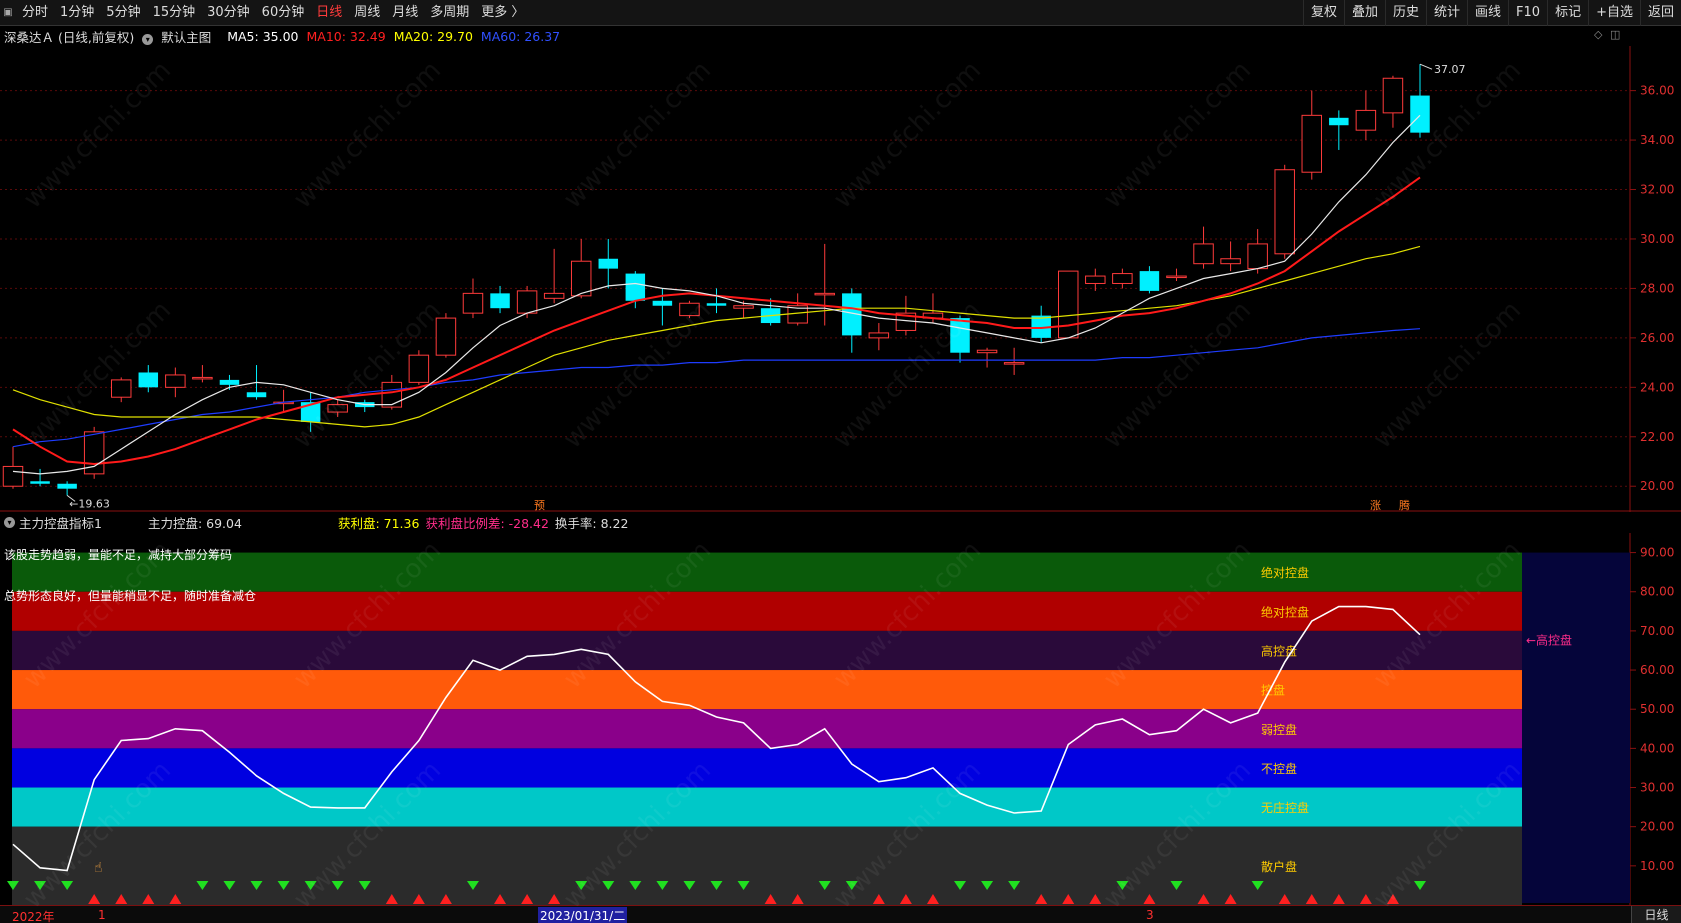 This screenshot has height=923, width=1681. What do you see at coordinates (1285, 807) in the screenshot?
I see `band-label: 无庄控盘` at bounding box center [1285, 807].